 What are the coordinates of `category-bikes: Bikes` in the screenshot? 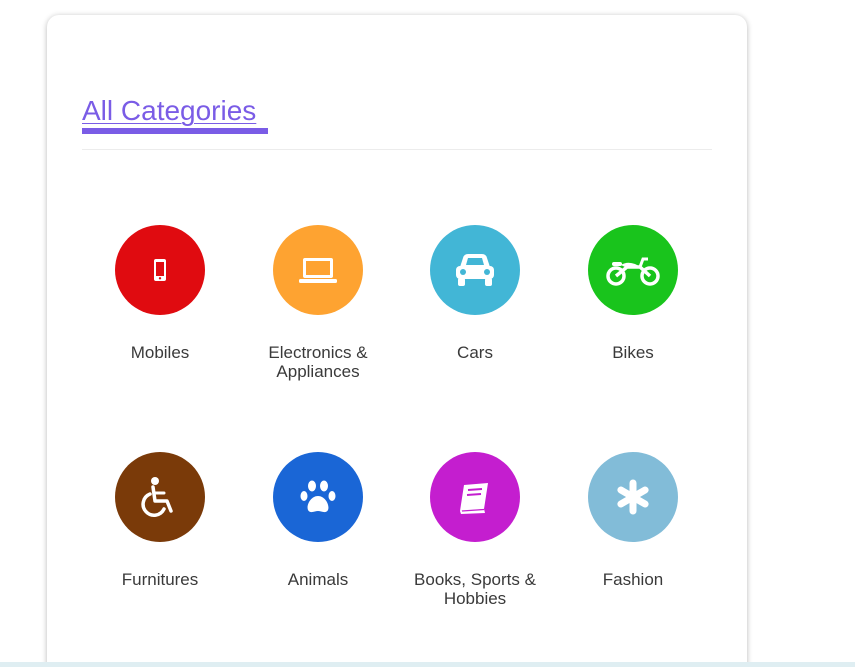 It's located at (633, 293).